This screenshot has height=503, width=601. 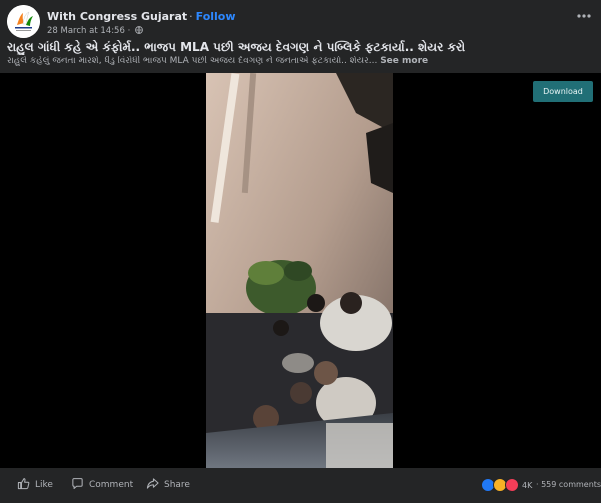 What do you see at coordinates (152, 485) in the screenshot?
I see `share-arrow-icon` at bounding box center [152, 485].